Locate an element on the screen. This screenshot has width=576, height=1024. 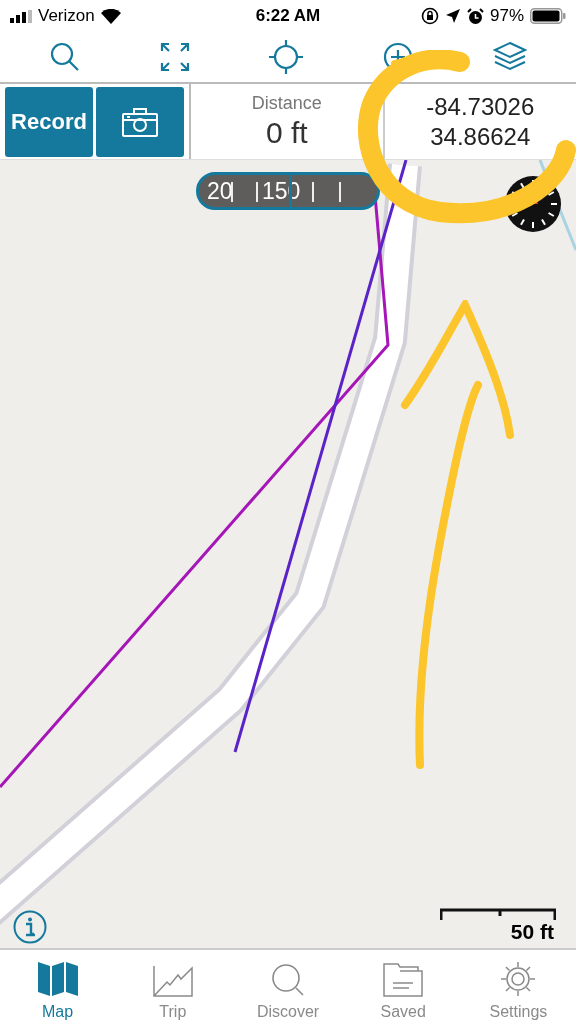
rotation-lock-icon is located at coordinates (429, 16).